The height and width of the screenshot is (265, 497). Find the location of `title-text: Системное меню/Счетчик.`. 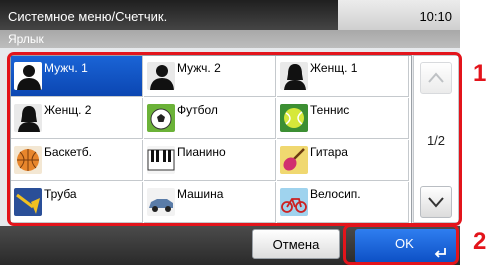

title-text: Системное меню/Счетчик. is located at coordinates (88, 16).